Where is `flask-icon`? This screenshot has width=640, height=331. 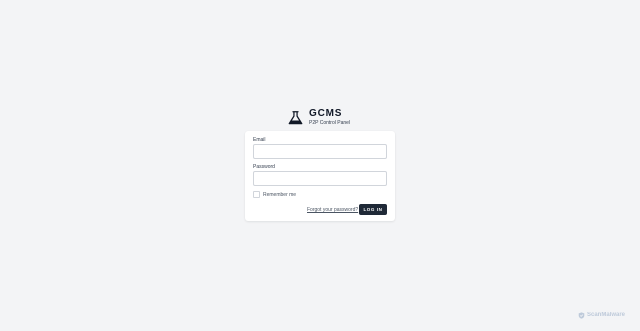 flask-icon is located at coordinates (295, 117).